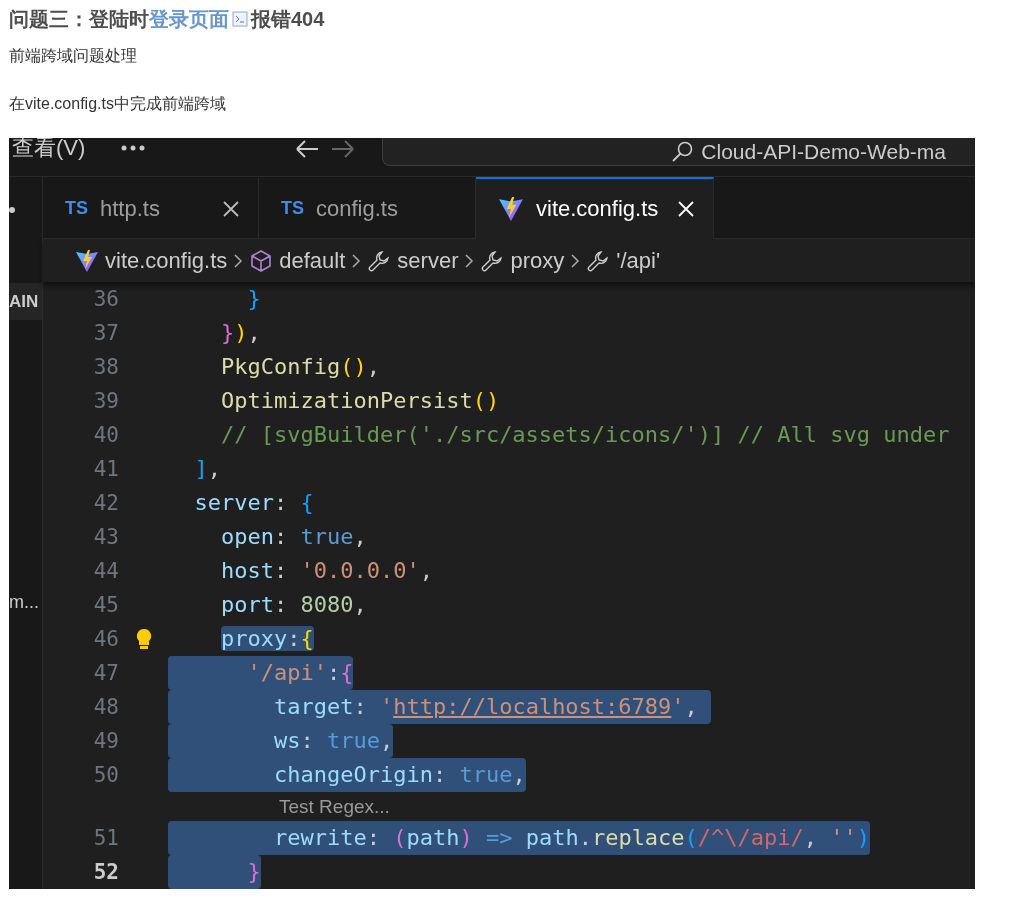 The width and height of the screenshot is (1023, 912). I want to click on code-line: }),, so click(240, 333).